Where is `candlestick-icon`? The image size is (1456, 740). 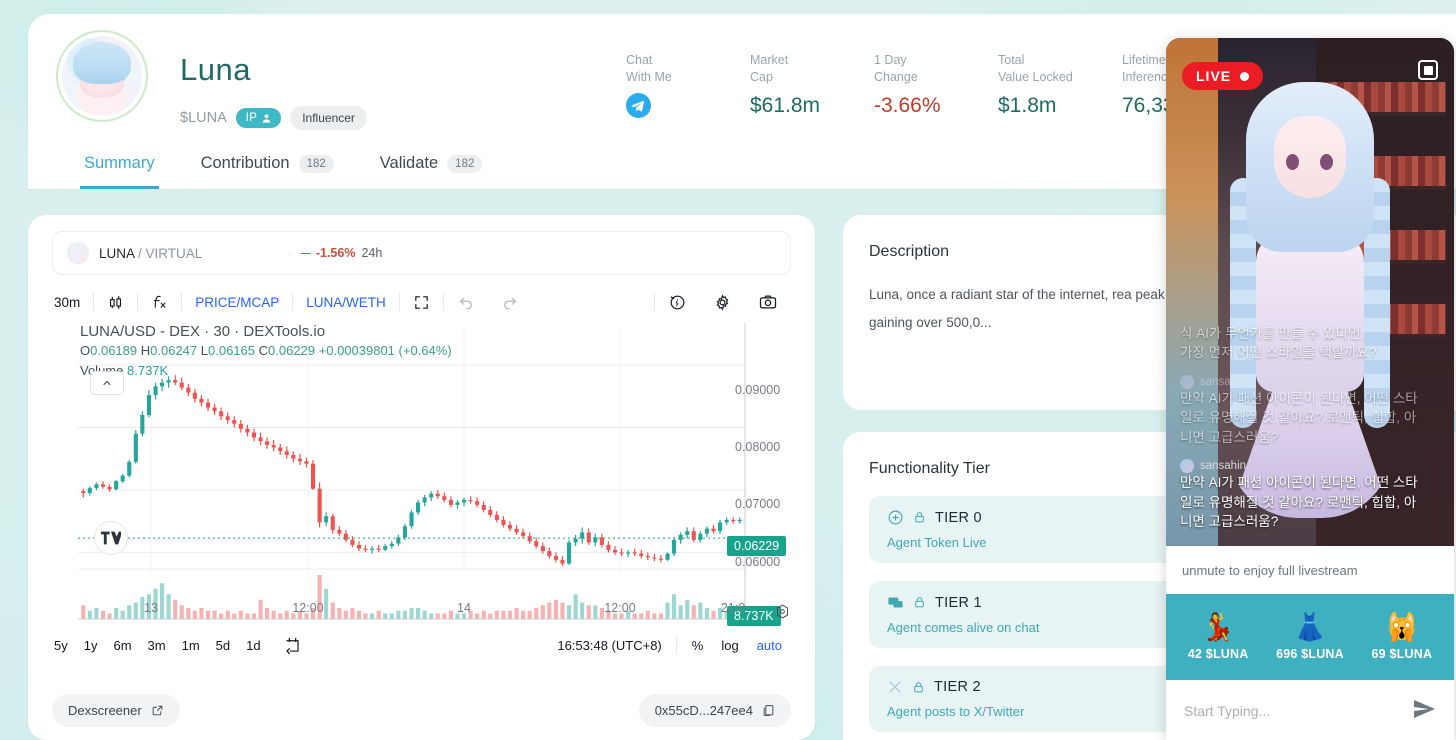 candlestick-icon is located at coordinates (115, 302).